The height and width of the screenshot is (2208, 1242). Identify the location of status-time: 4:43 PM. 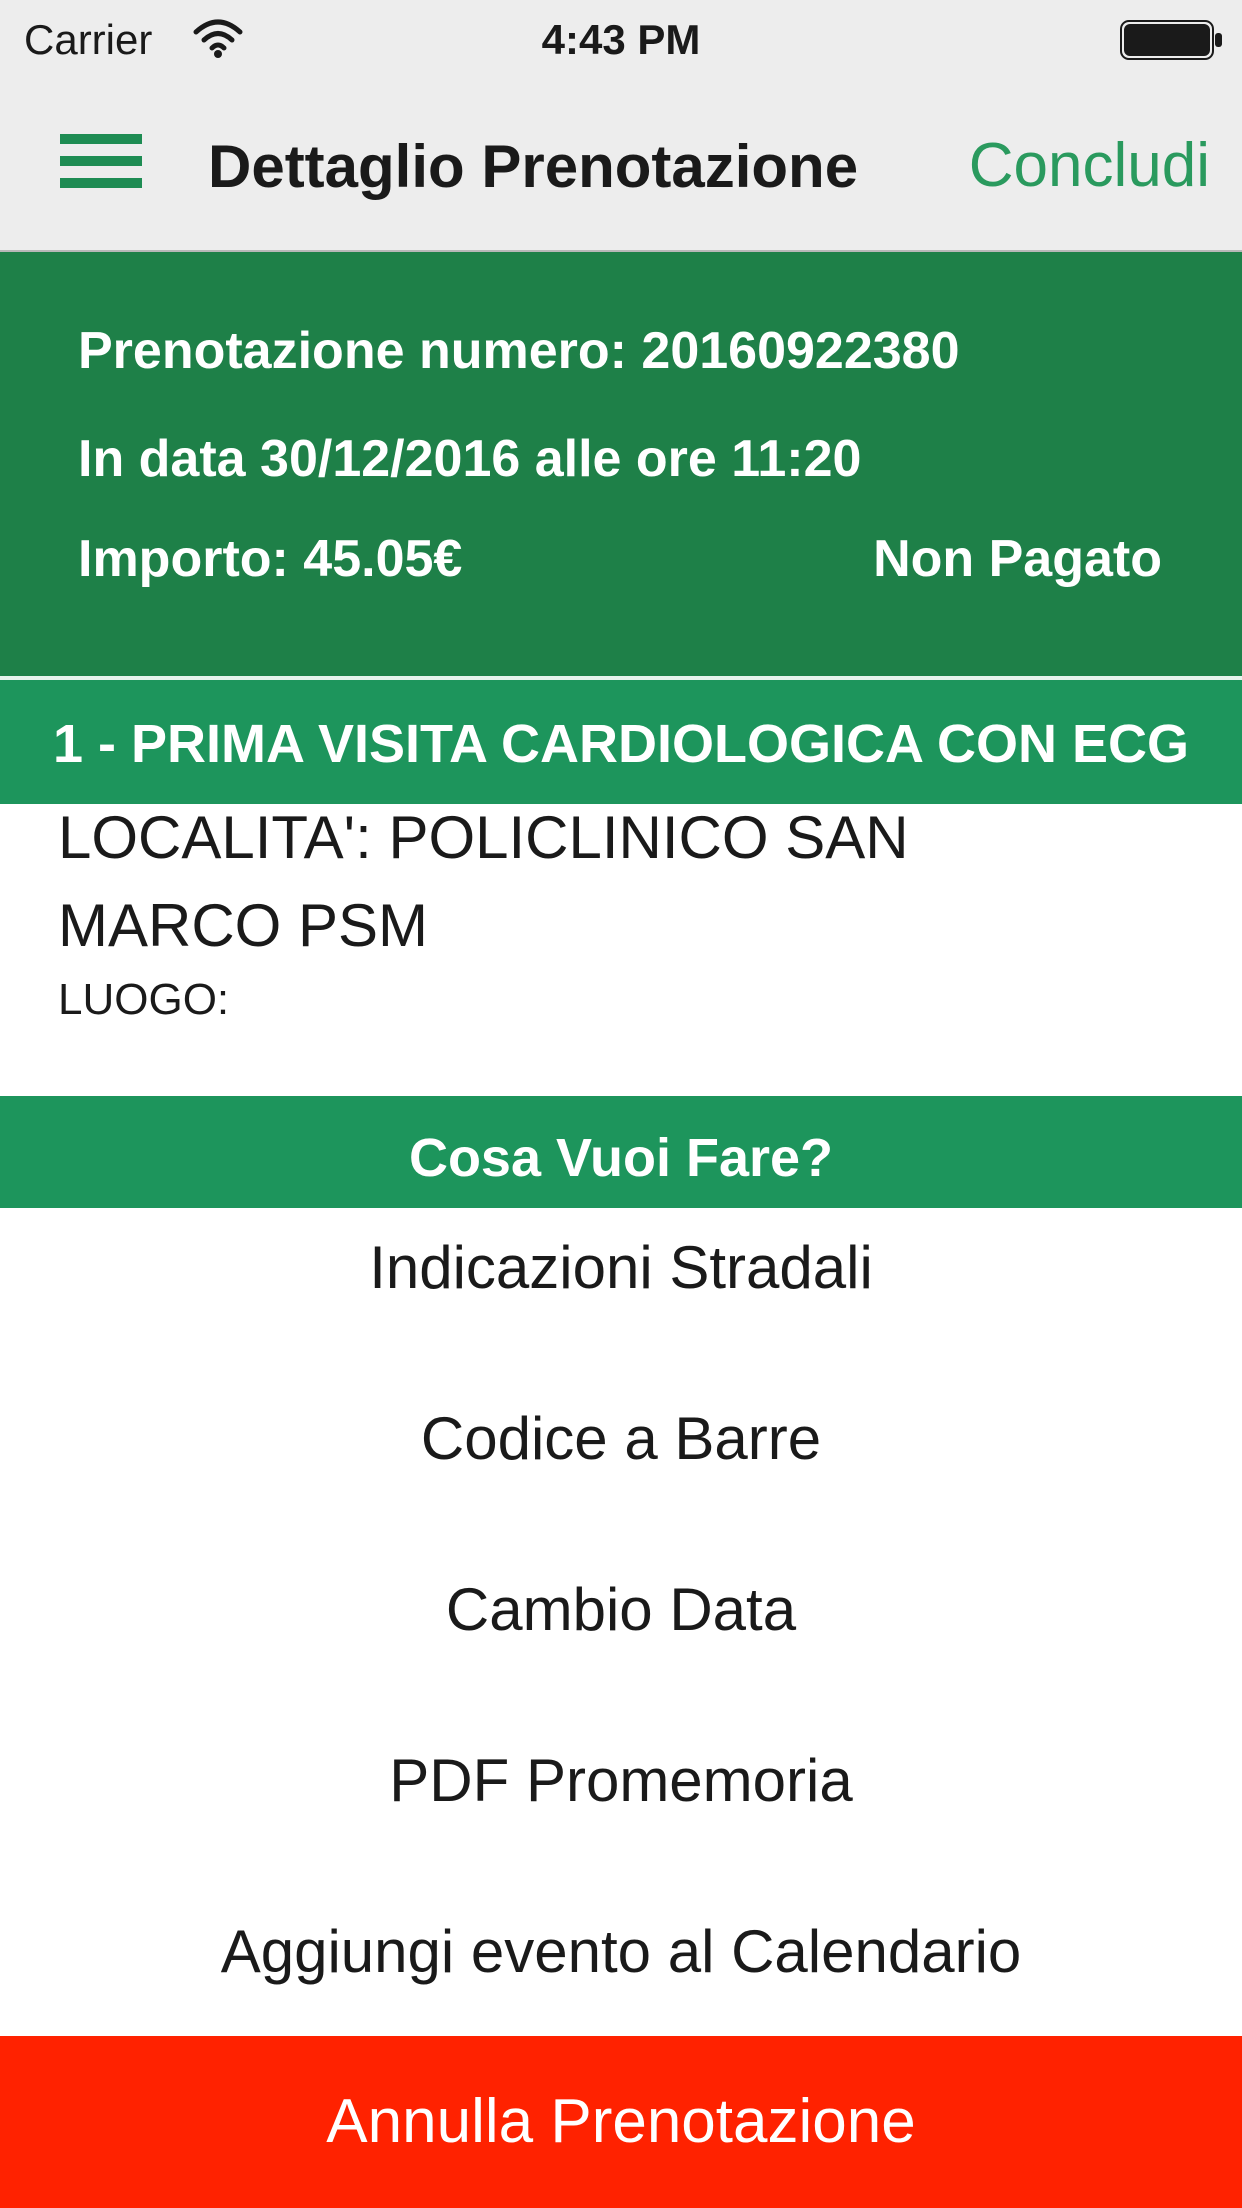
(621, 39).